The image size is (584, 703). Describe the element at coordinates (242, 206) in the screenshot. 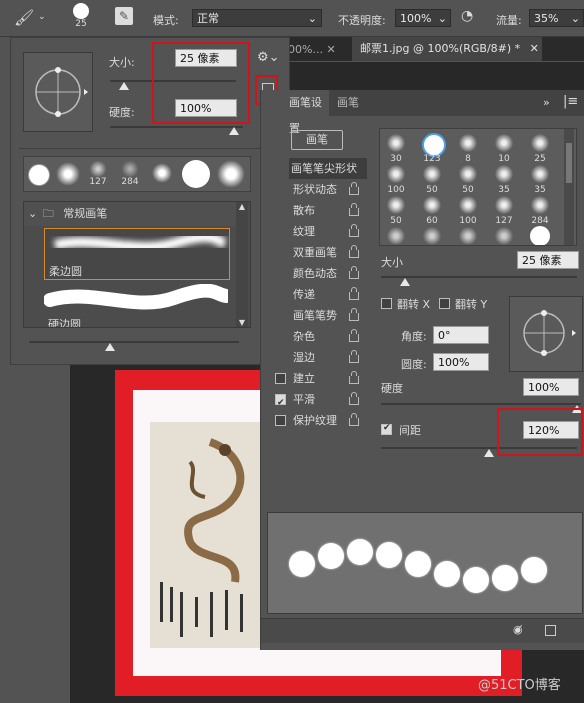

I see `chevron-up-icon: ▲` at that location.